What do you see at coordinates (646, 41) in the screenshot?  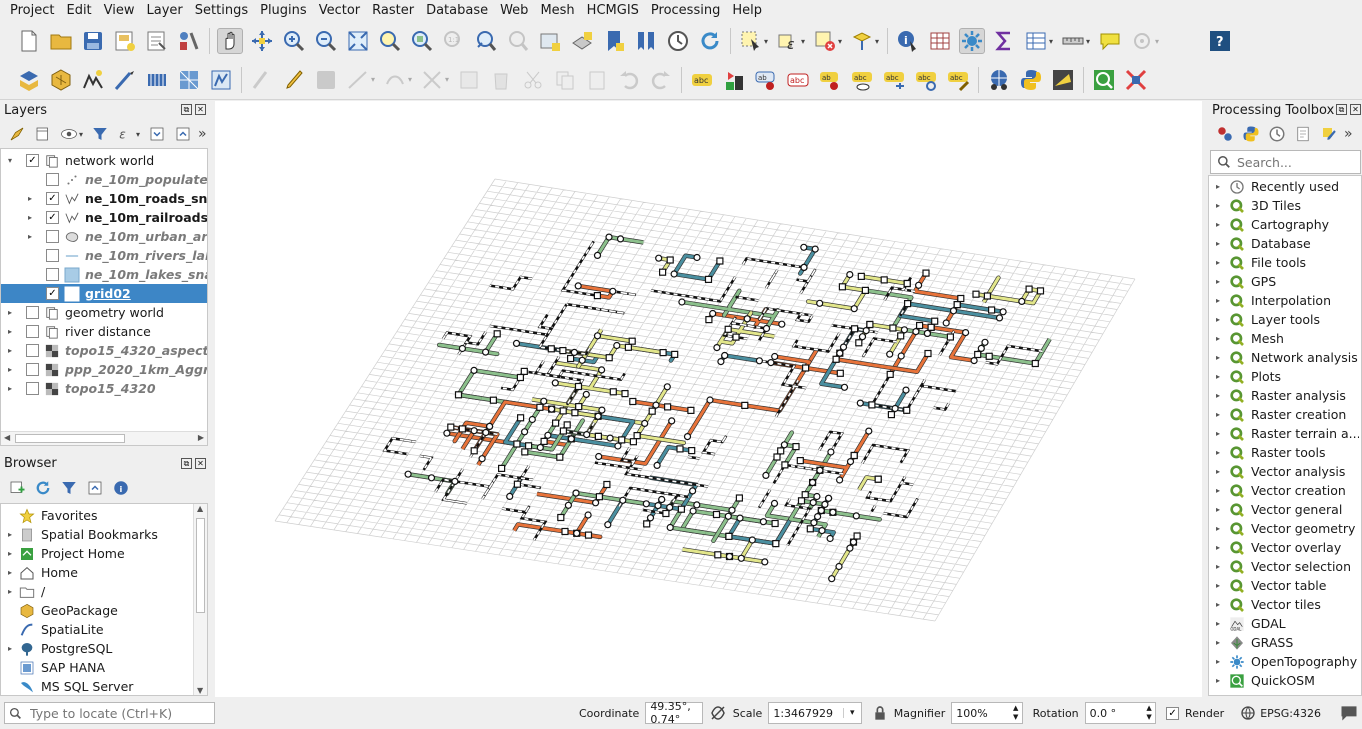 I see `show-bookmarks-icon` at bounding box center [646, 41].